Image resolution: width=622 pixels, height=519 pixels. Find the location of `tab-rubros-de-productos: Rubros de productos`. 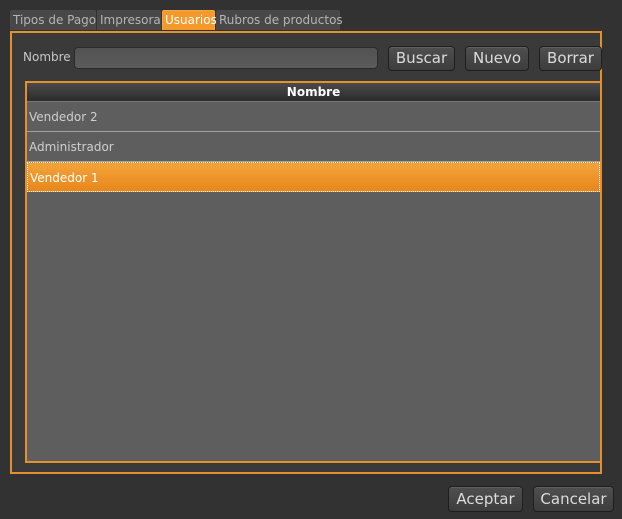

tab-rubros-de-productos: Rubros de productos is located at coordinates (279, 20).